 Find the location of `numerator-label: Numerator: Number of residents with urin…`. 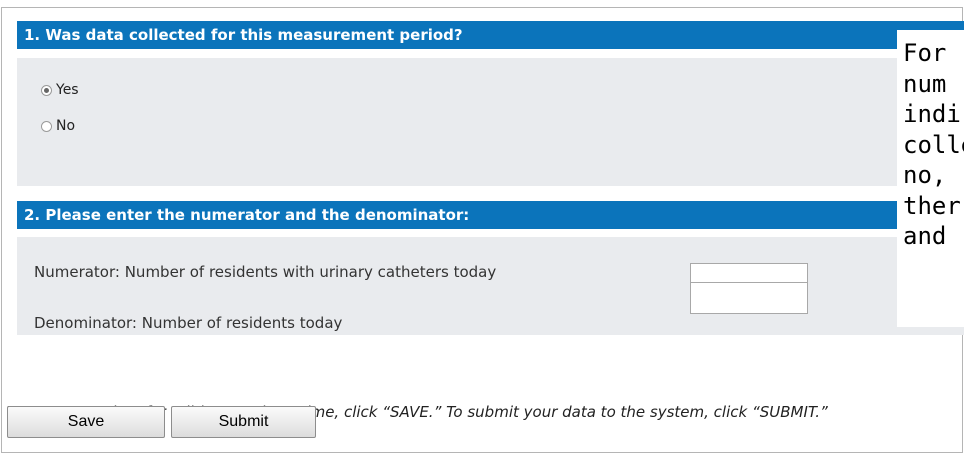

numerator-label: Numerator: Number of residents with urin… is located at coordinates (265, 272).